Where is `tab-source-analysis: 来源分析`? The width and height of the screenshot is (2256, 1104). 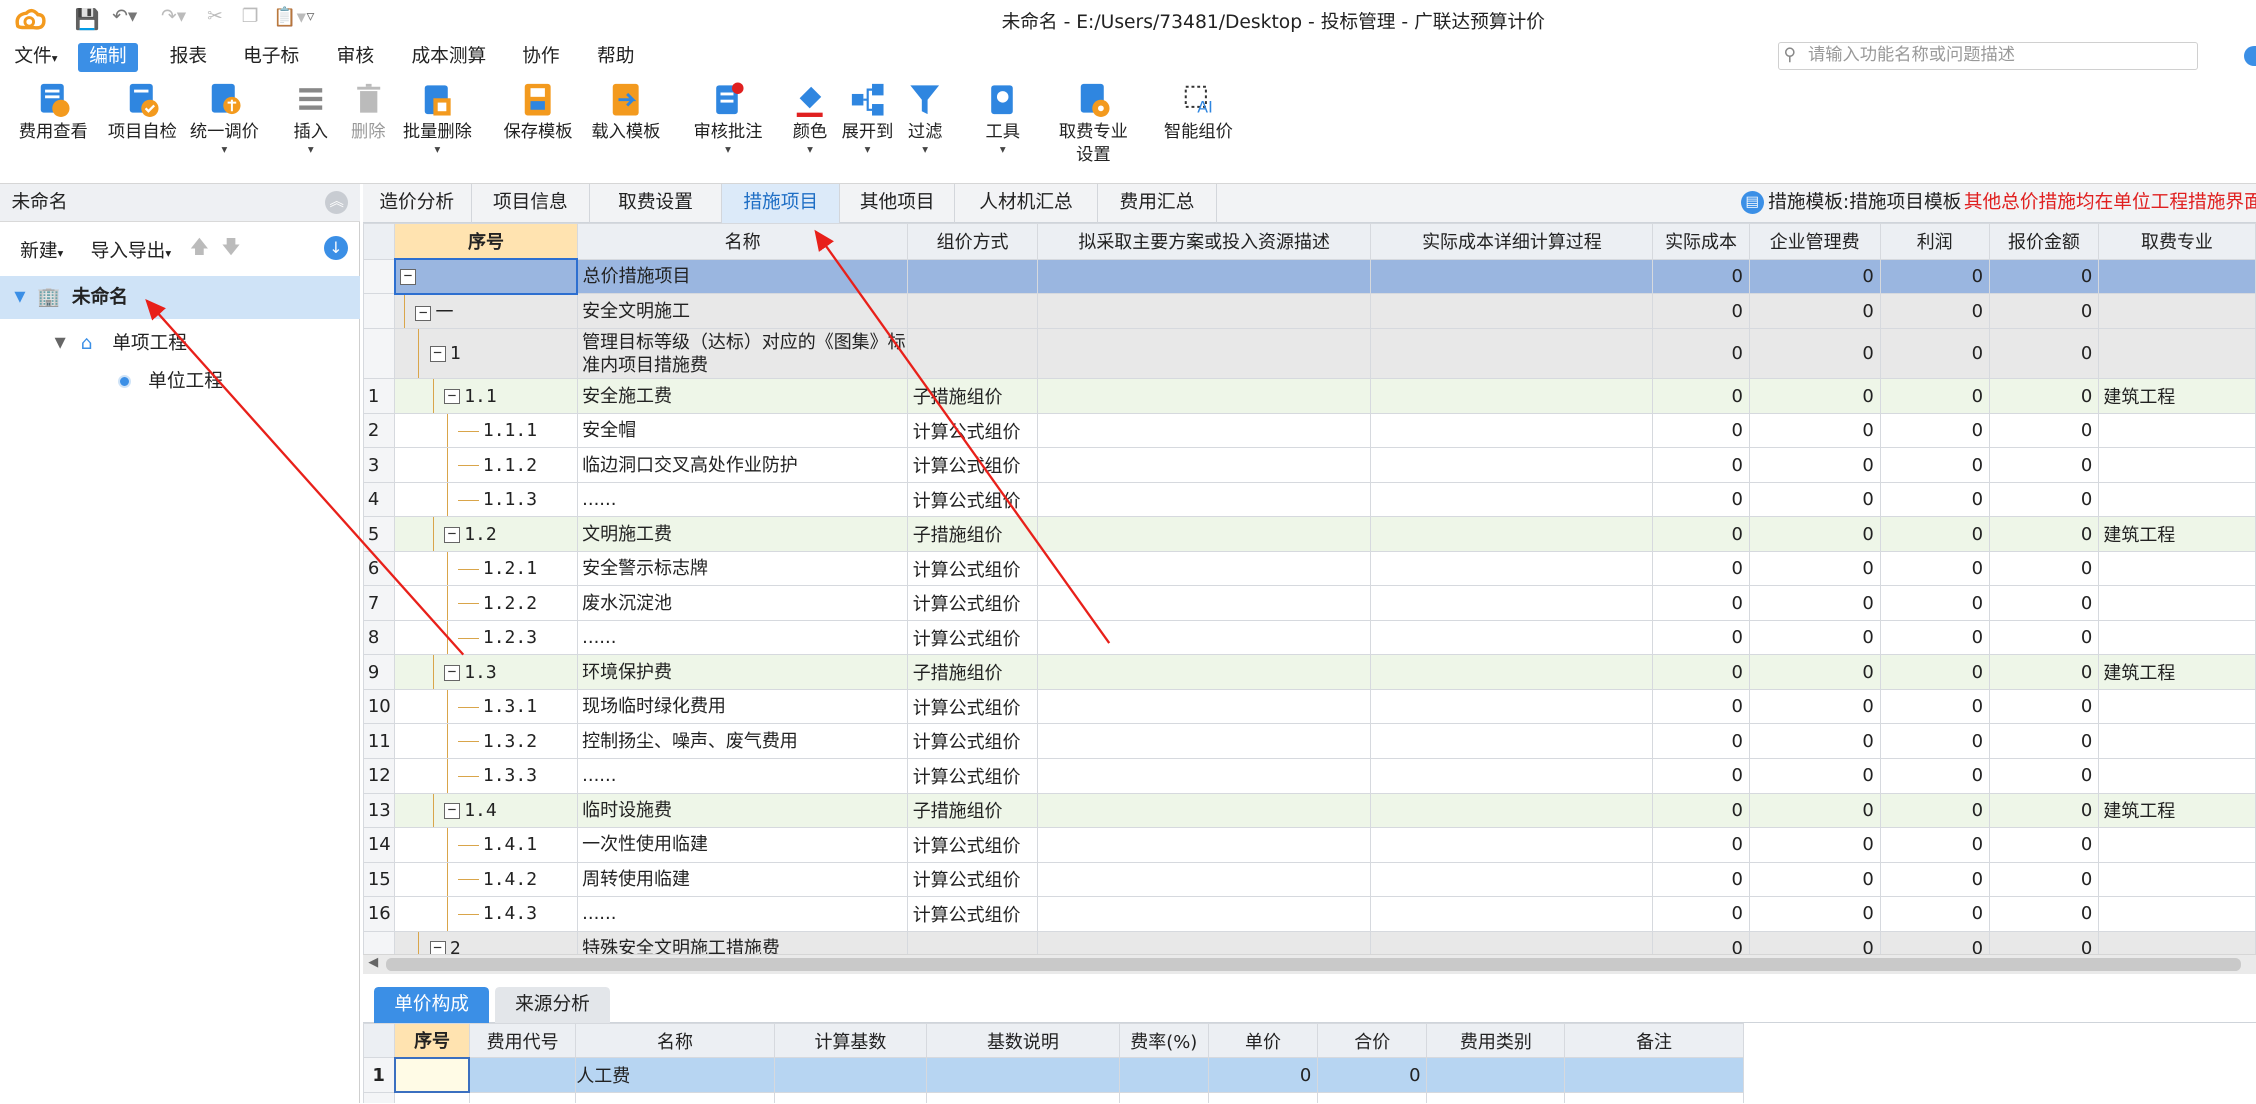
tab-source-analysis: 来源分析 is located at coordinates (552, 1004).